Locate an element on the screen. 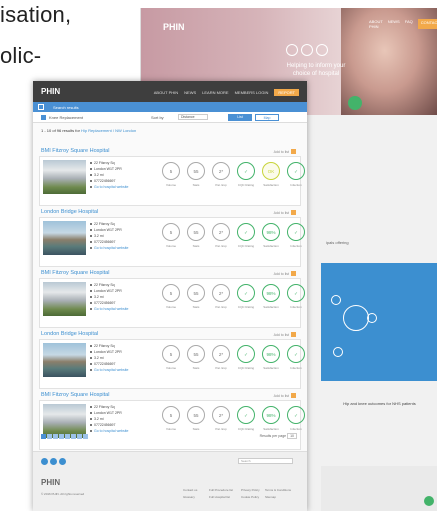  metric-caption: Stats is located at coordinates (196, 368).